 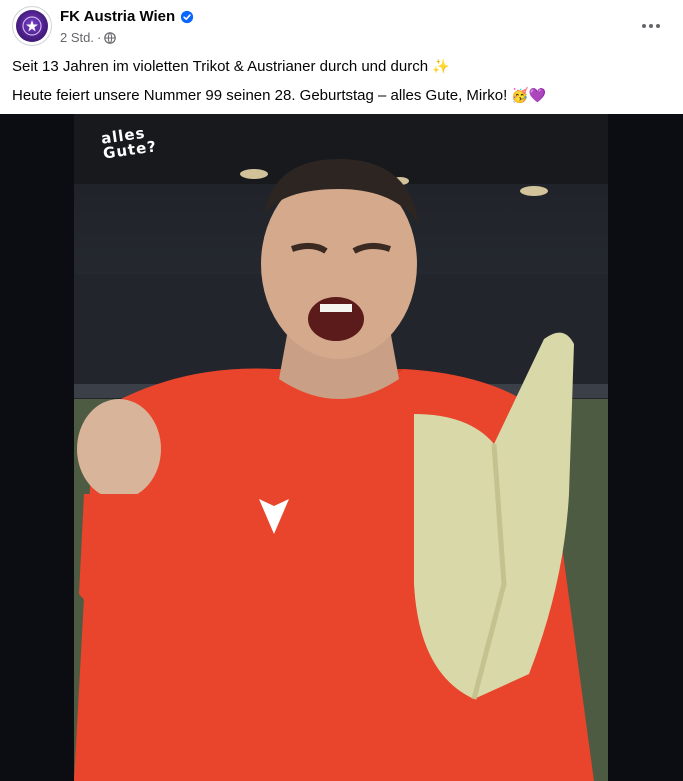 What do you see at coordinates (110, 37) in the screenshot?
I see `globe-icon` at bounding box center [110, 37].